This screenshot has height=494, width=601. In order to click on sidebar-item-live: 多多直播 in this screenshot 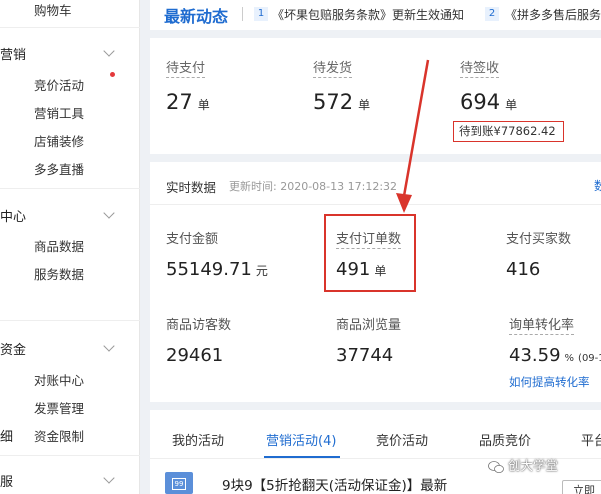, I will do `click(59, 168)`.